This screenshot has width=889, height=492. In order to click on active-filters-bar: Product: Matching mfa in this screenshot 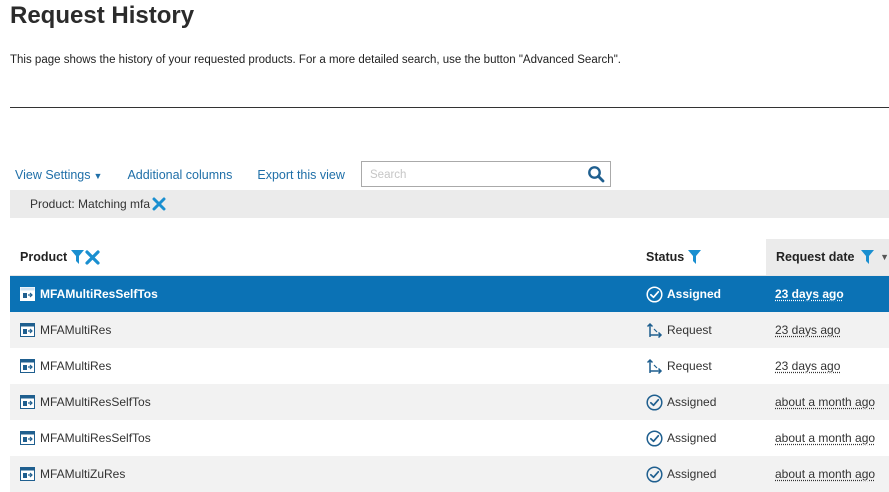, I will do `click(449, 204)`.